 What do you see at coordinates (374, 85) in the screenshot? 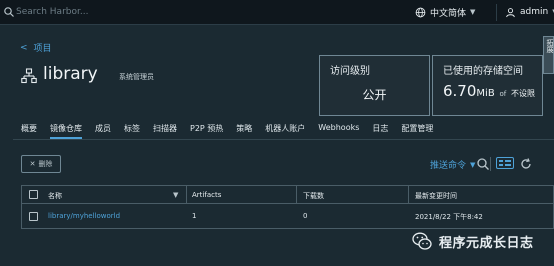
I see `access-level-card: 访问级别 公开` at bounding box center [374, 85].